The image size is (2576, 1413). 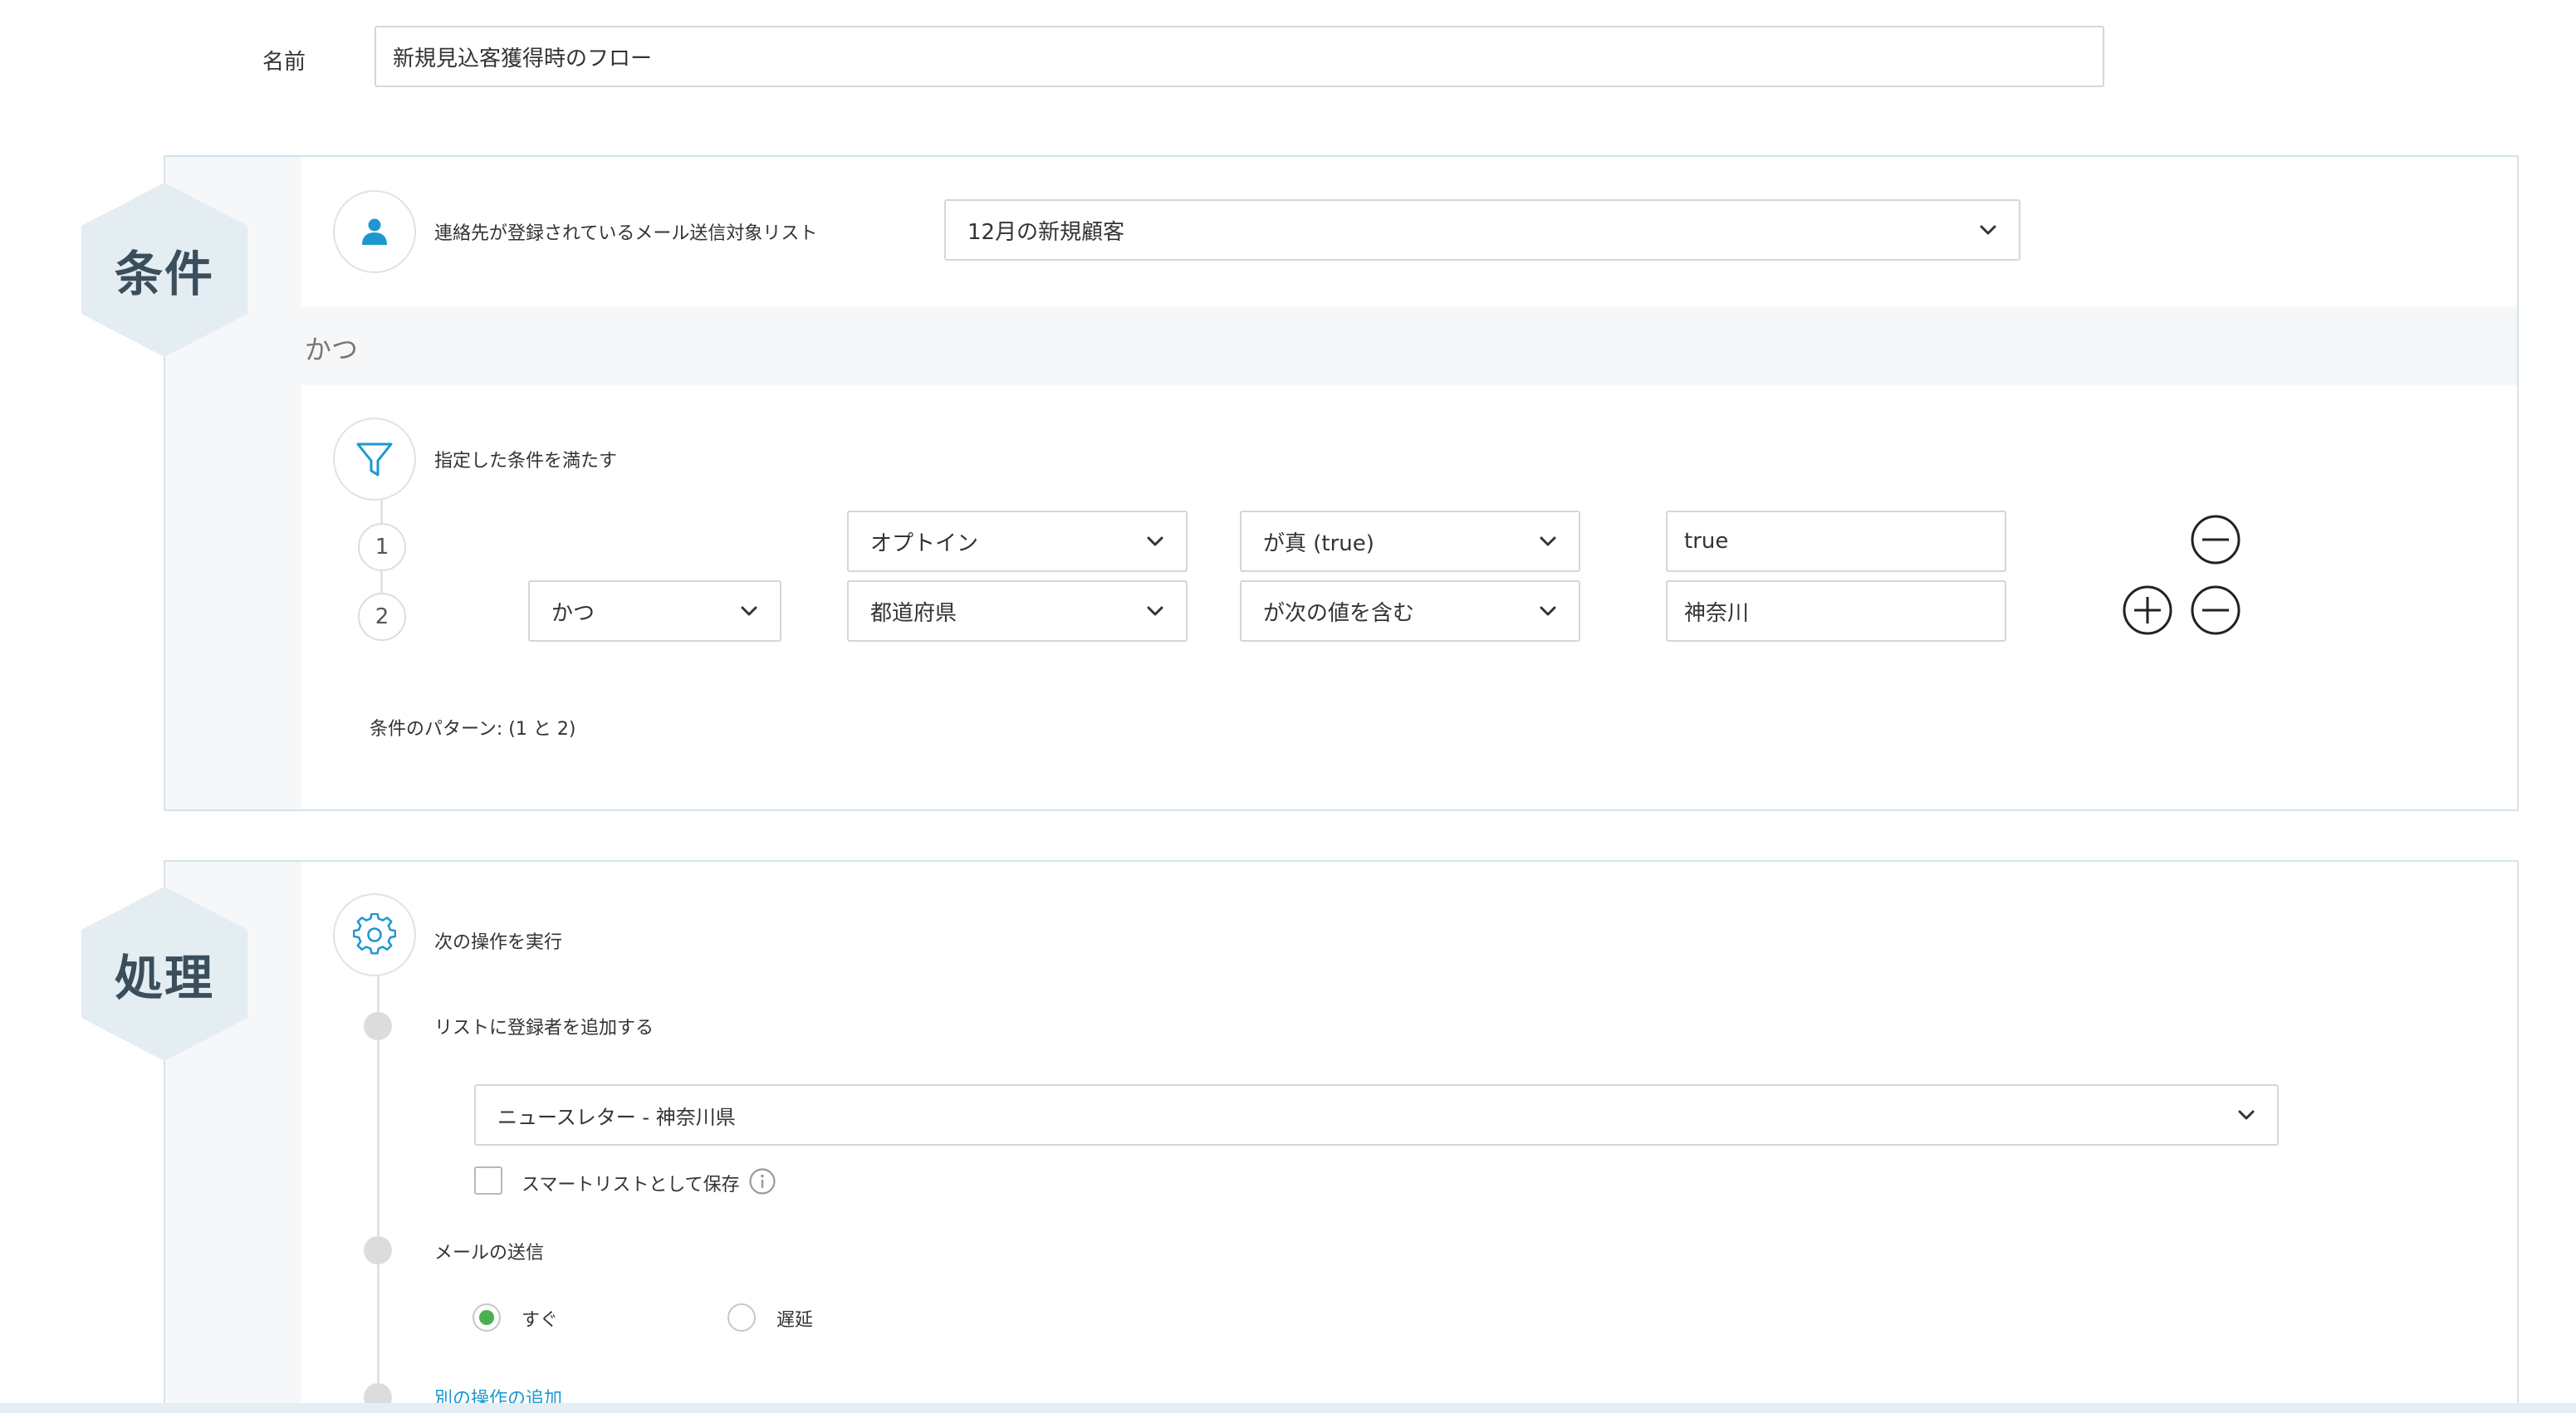 What do you see at coordinates (1240, 57) in the screenshot?
I see `name-input` at bounding box center [1240, 57].